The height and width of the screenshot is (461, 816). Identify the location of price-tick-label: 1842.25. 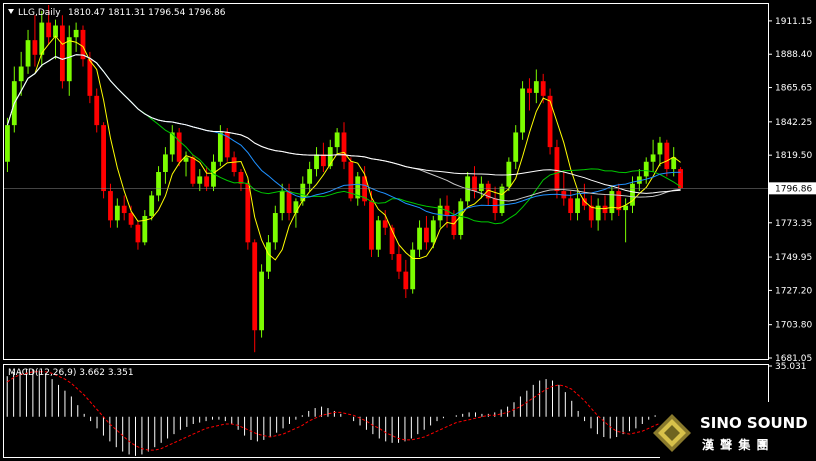
(793, 123).